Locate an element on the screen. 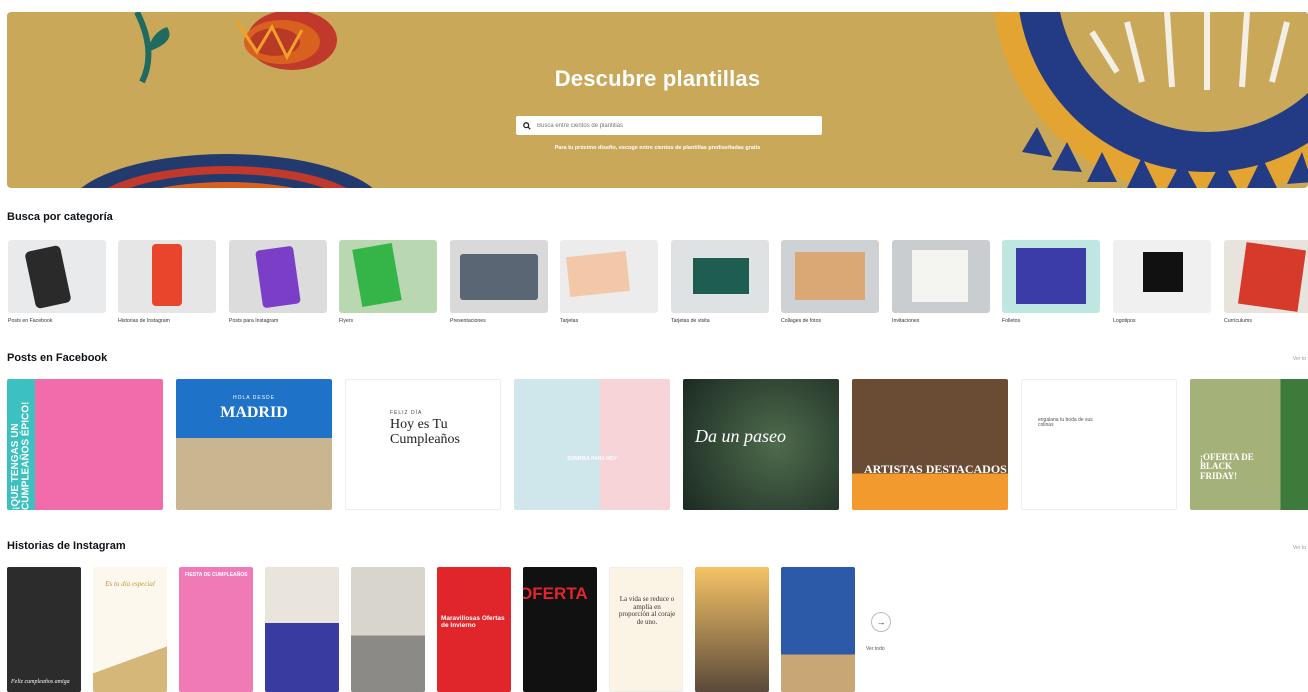 This screenshot has width=1308, height=692. arrow-right-icon: → is located at coordinates (881, 622).